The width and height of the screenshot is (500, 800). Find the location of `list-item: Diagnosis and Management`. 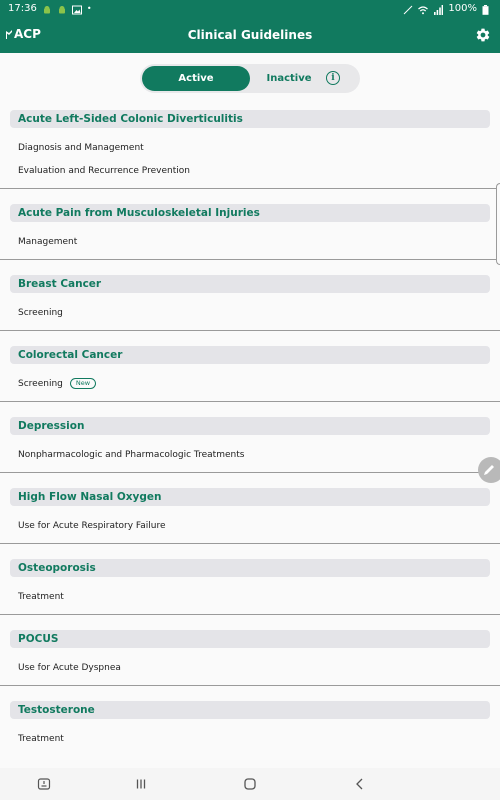

list-item: Diagnosis and Management is located at coordinates (81, 148).